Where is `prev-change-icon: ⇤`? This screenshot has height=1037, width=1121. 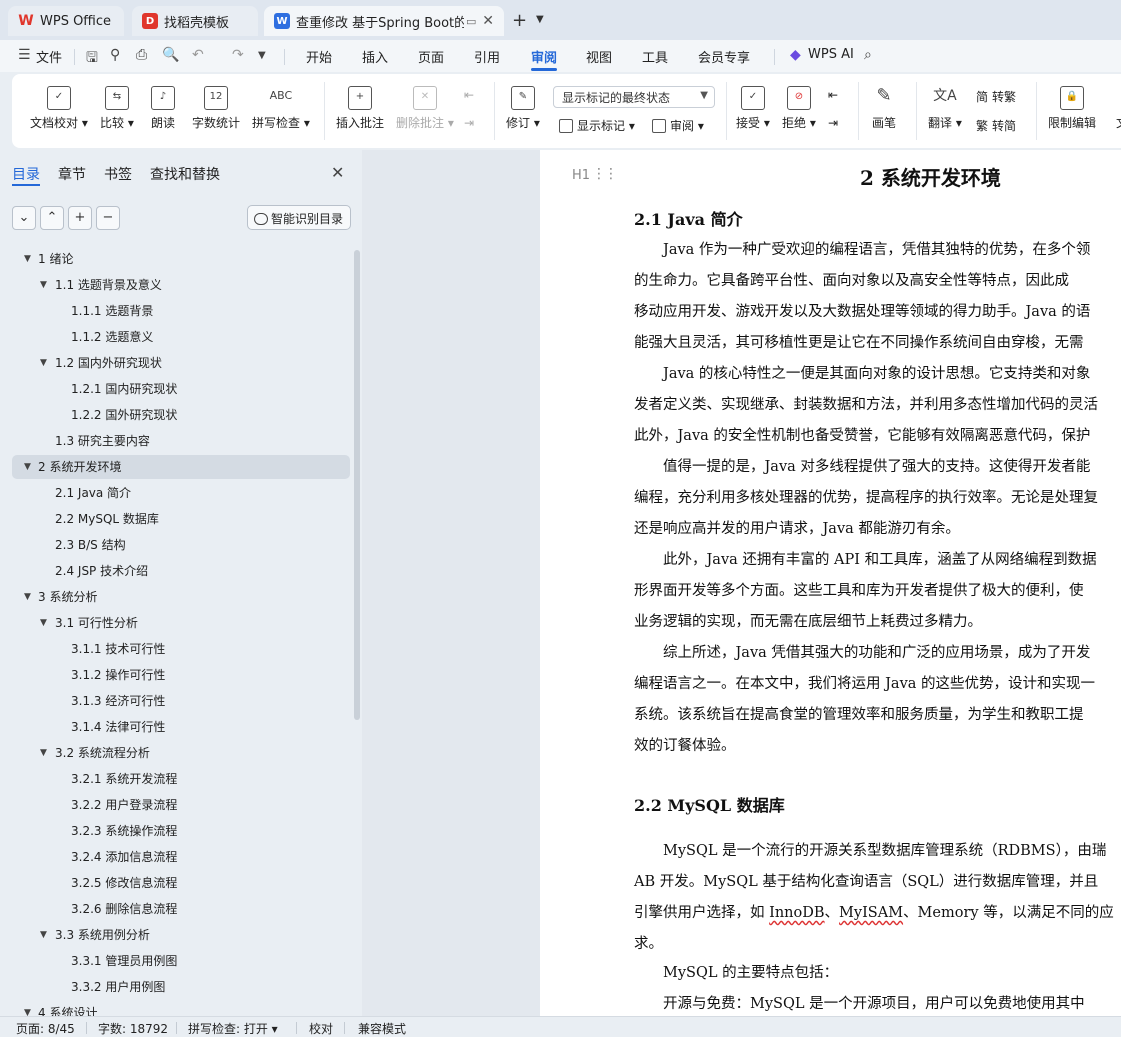 prev-change-icon: ⇤ is located at coordinates (833, 95).